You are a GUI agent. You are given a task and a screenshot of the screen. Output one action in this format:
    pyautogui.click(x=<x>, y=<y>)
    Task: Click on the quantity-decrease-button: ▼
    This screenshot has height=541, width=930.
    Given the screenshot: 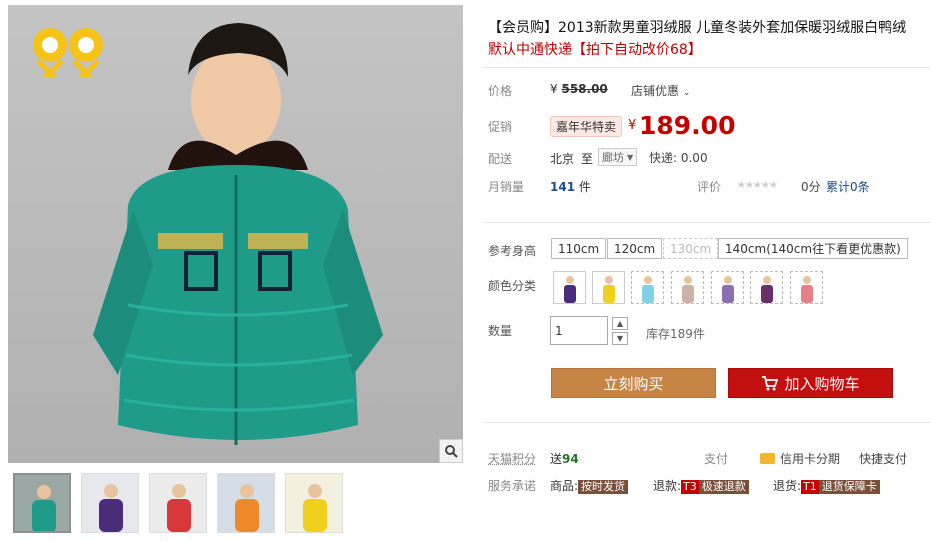 What is the action you would take?
    pyautogui.click(x=620, y=338)
    